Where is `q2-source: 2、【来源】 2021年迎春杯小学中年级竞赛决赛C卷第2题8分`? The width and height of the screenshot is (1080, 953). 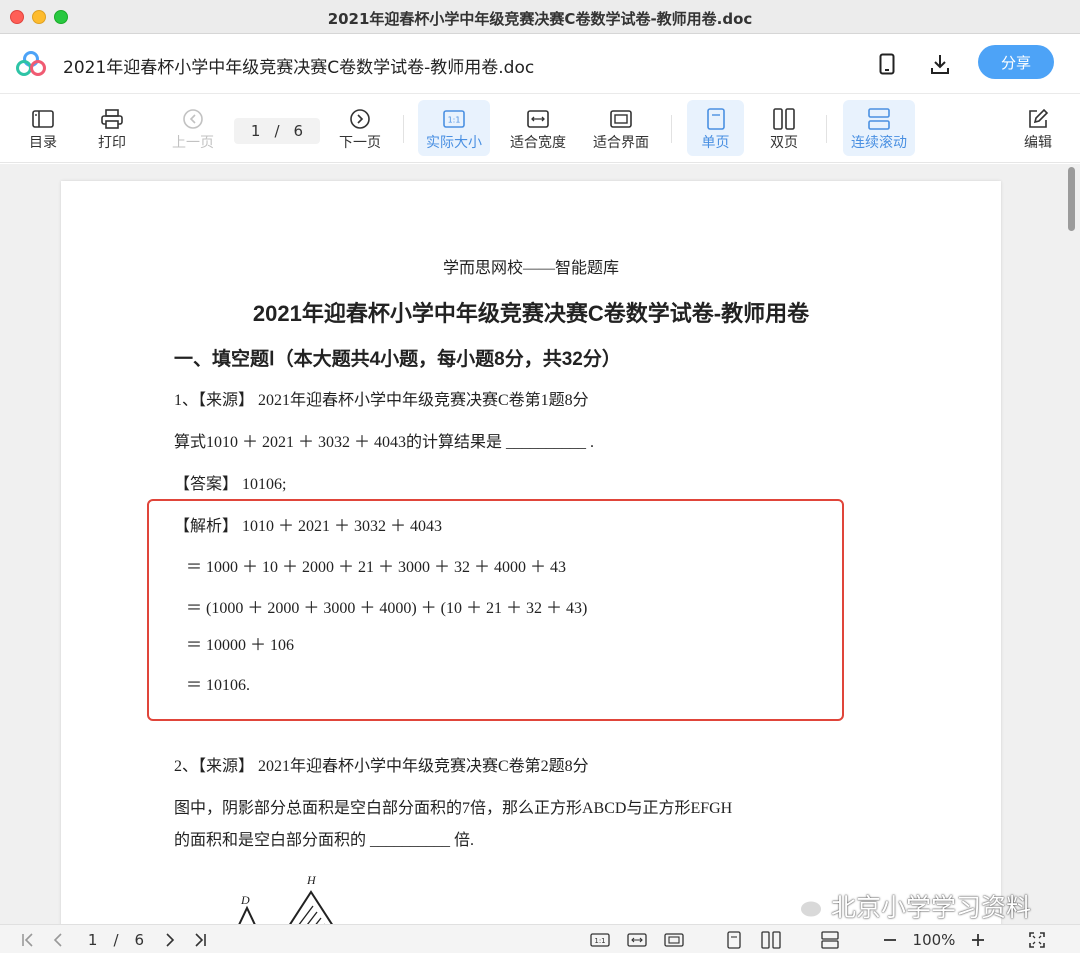
q2-source: 2、【来源】 2021年迎春杯小学中年级竞赛决赛C卷第2题8分 is located at coordinates (381, 766).